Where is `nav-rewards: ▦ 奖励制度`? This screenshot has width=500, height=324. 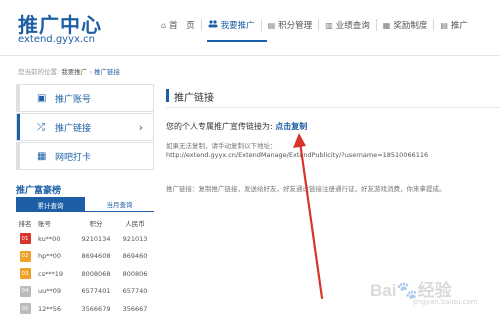
nav-rewards: ▦ 奖励制度 is located at coordinates (405, 25).